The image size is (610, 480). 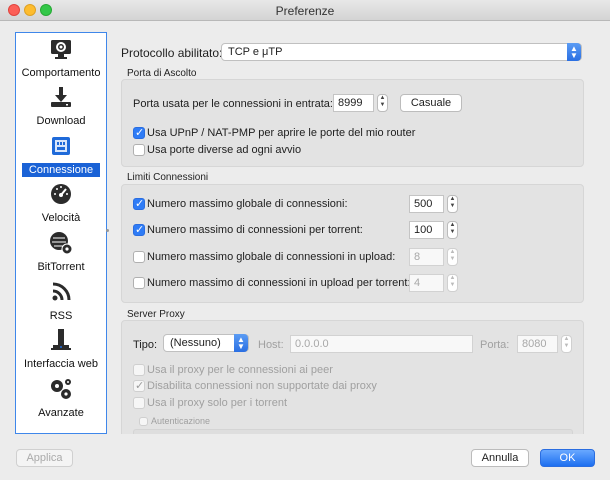 What do you see at coordinates (240, 370) in the screenshot?
I see `proxy-peer-label: Usa il proxy per le connessioni ai peer` at bounding box center [240, 370].